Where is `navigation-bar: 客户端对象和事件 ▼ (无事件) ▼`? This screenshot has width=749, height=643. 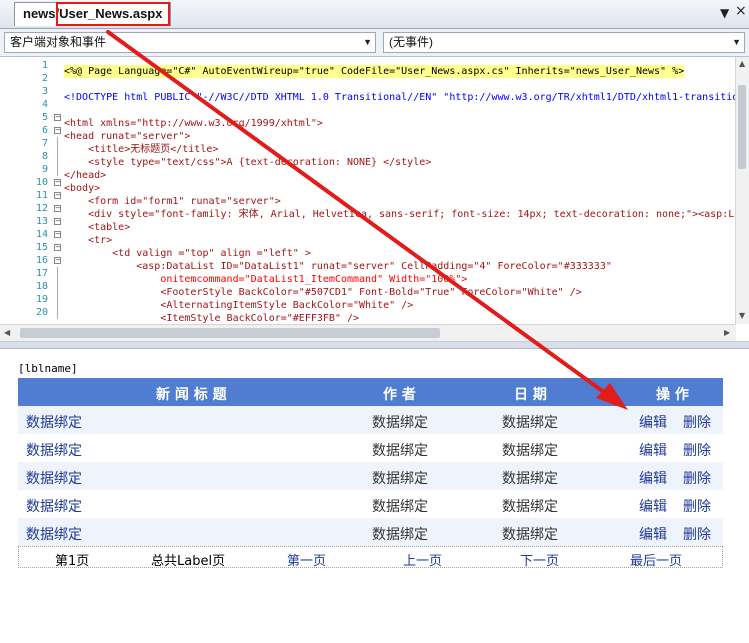
navigation-bar: 客户端对象和事件 ▼ (无事件) ▼ is located at coordinates (374, 43).